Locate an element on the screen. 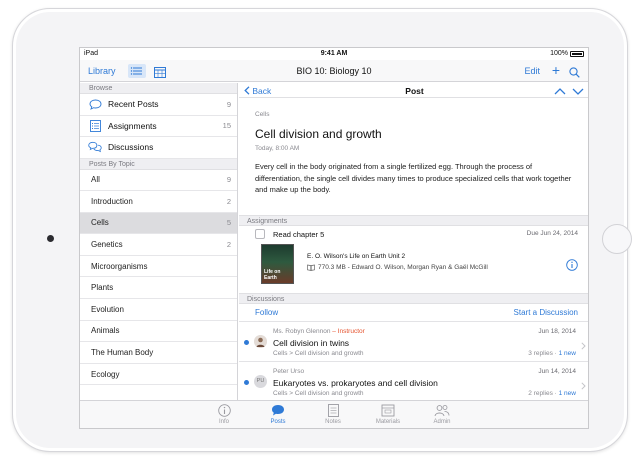 The image size is (640, 460). post-date: Today, 8:00 AM is located at coordinates (277, 148).